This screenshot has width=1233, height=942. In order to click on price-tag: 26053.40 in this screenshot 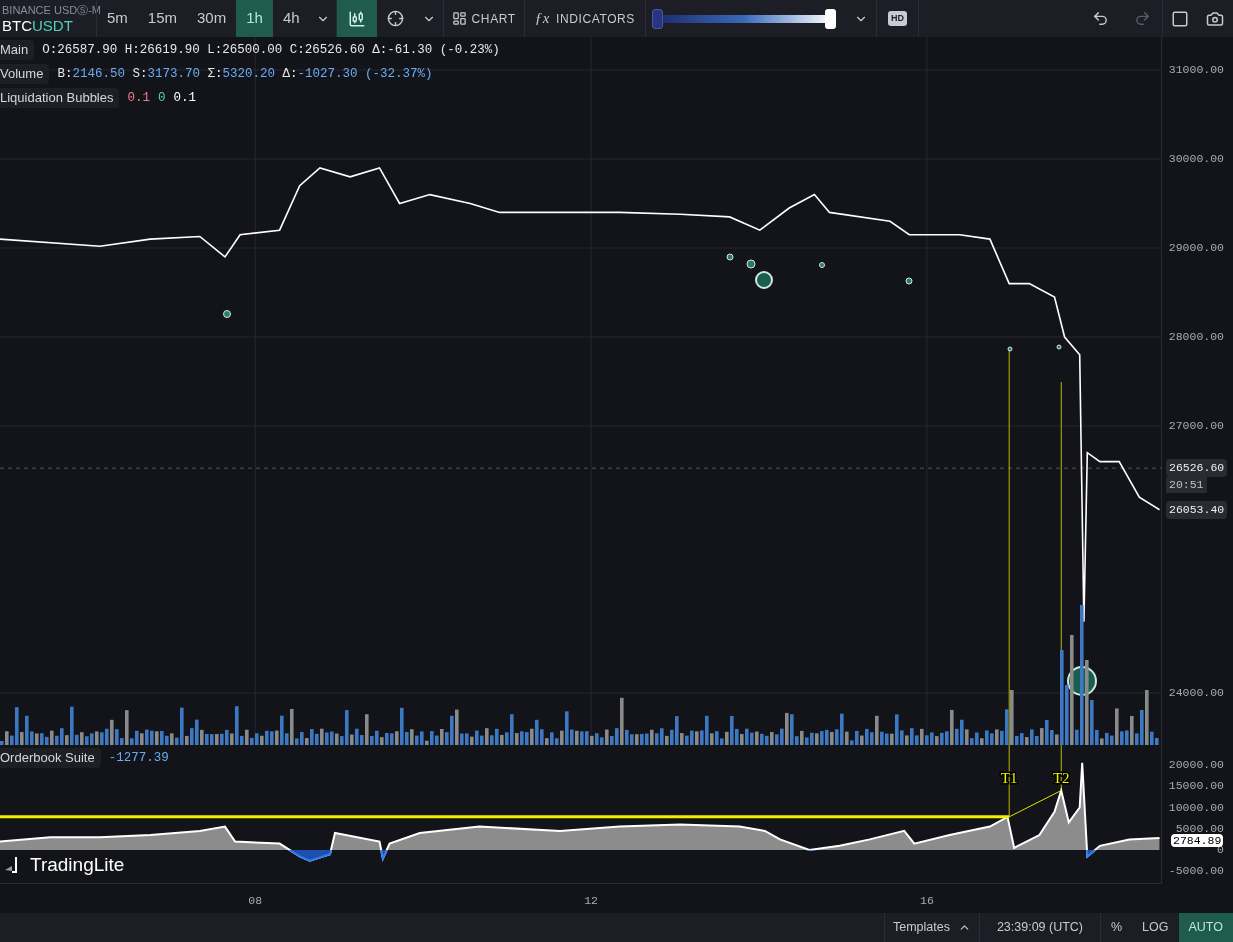, I will do `click(1197, 510)`.